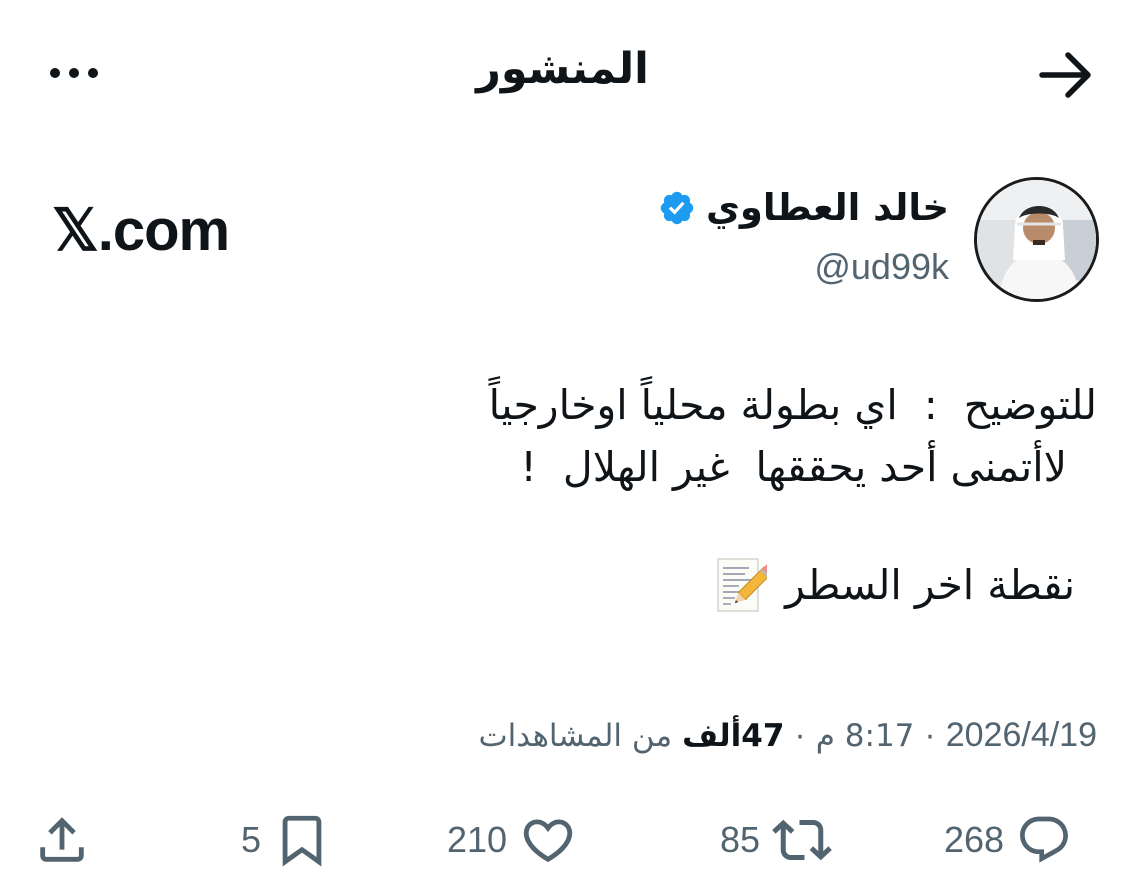  I want to click on share-icon, so click(62, 839).